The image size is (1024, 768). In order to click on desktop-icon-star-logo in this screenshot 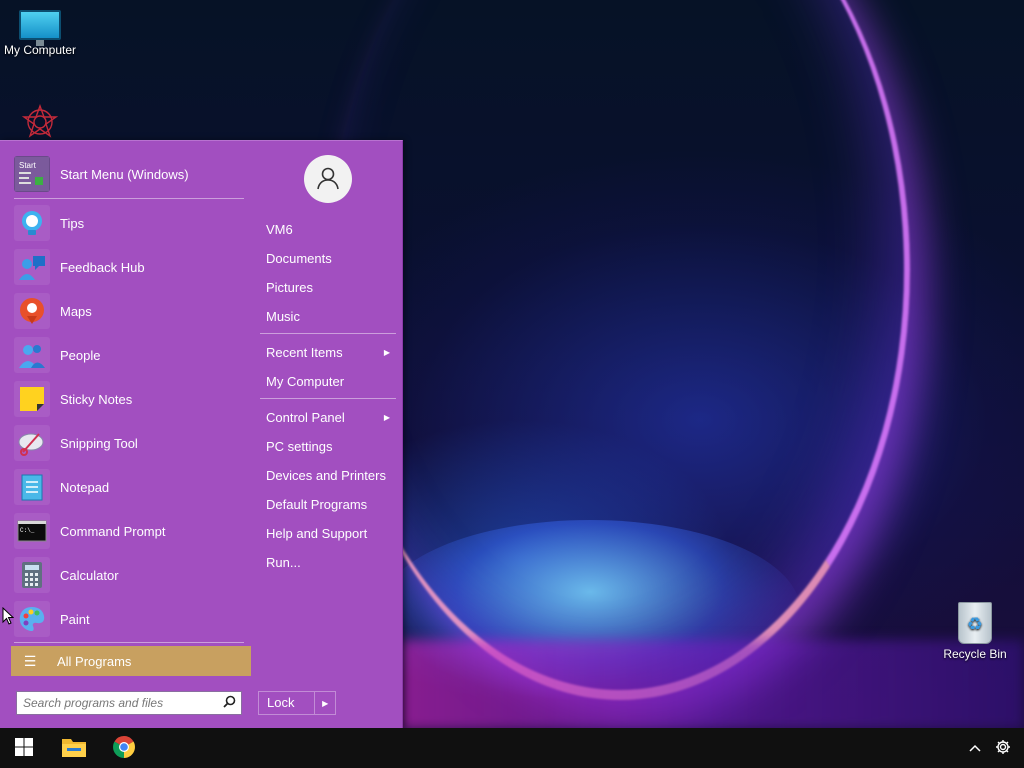, I will do `click(40, 122)`.